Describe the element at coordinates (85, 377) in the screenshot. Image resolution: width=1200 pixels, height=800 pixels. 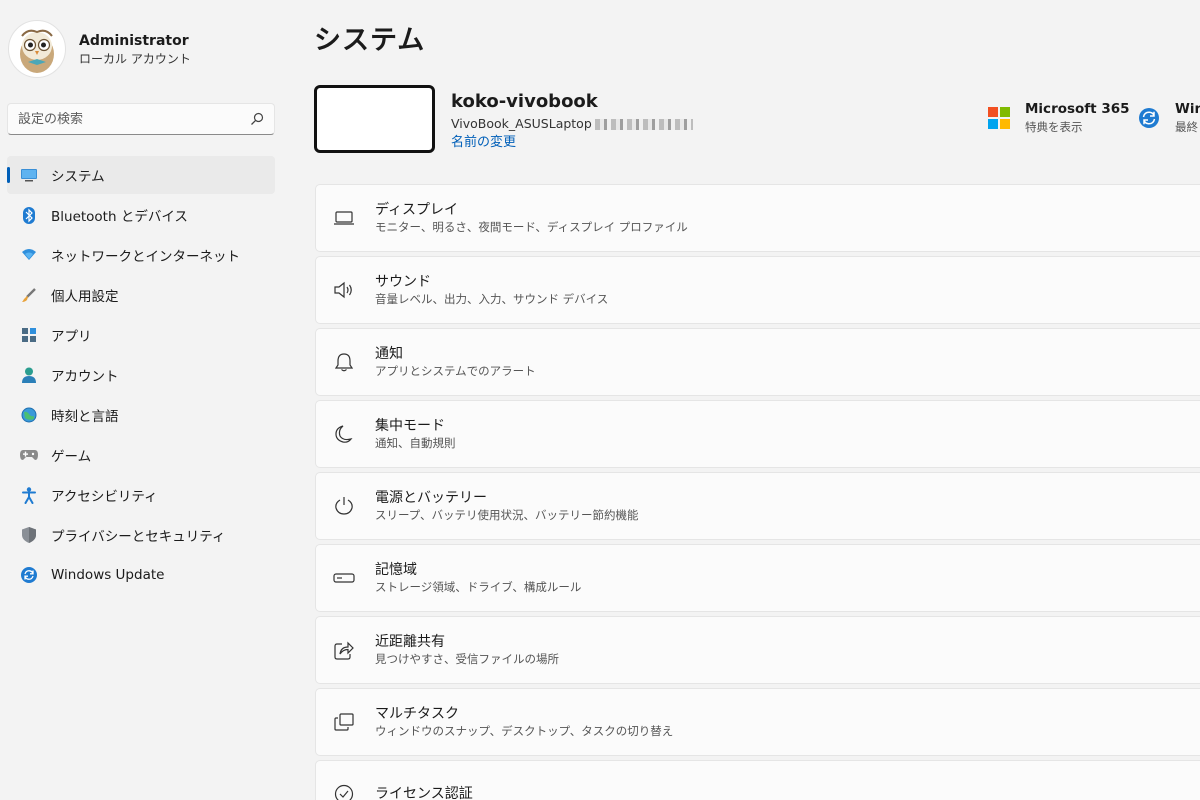
I see `sidebar-item-label: アカウント` at that location.